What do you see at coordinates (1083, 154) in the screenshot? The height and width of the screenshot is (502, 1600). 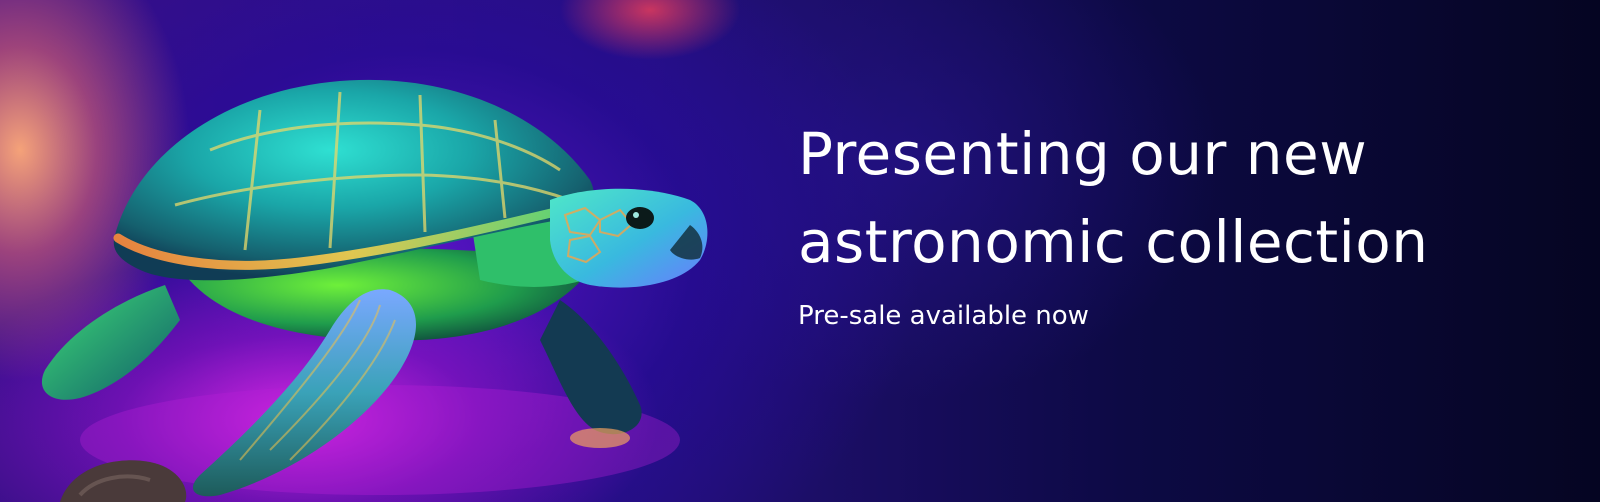 I see `headline-line-1: Presenting our new` at bounding box center [1083, 154].